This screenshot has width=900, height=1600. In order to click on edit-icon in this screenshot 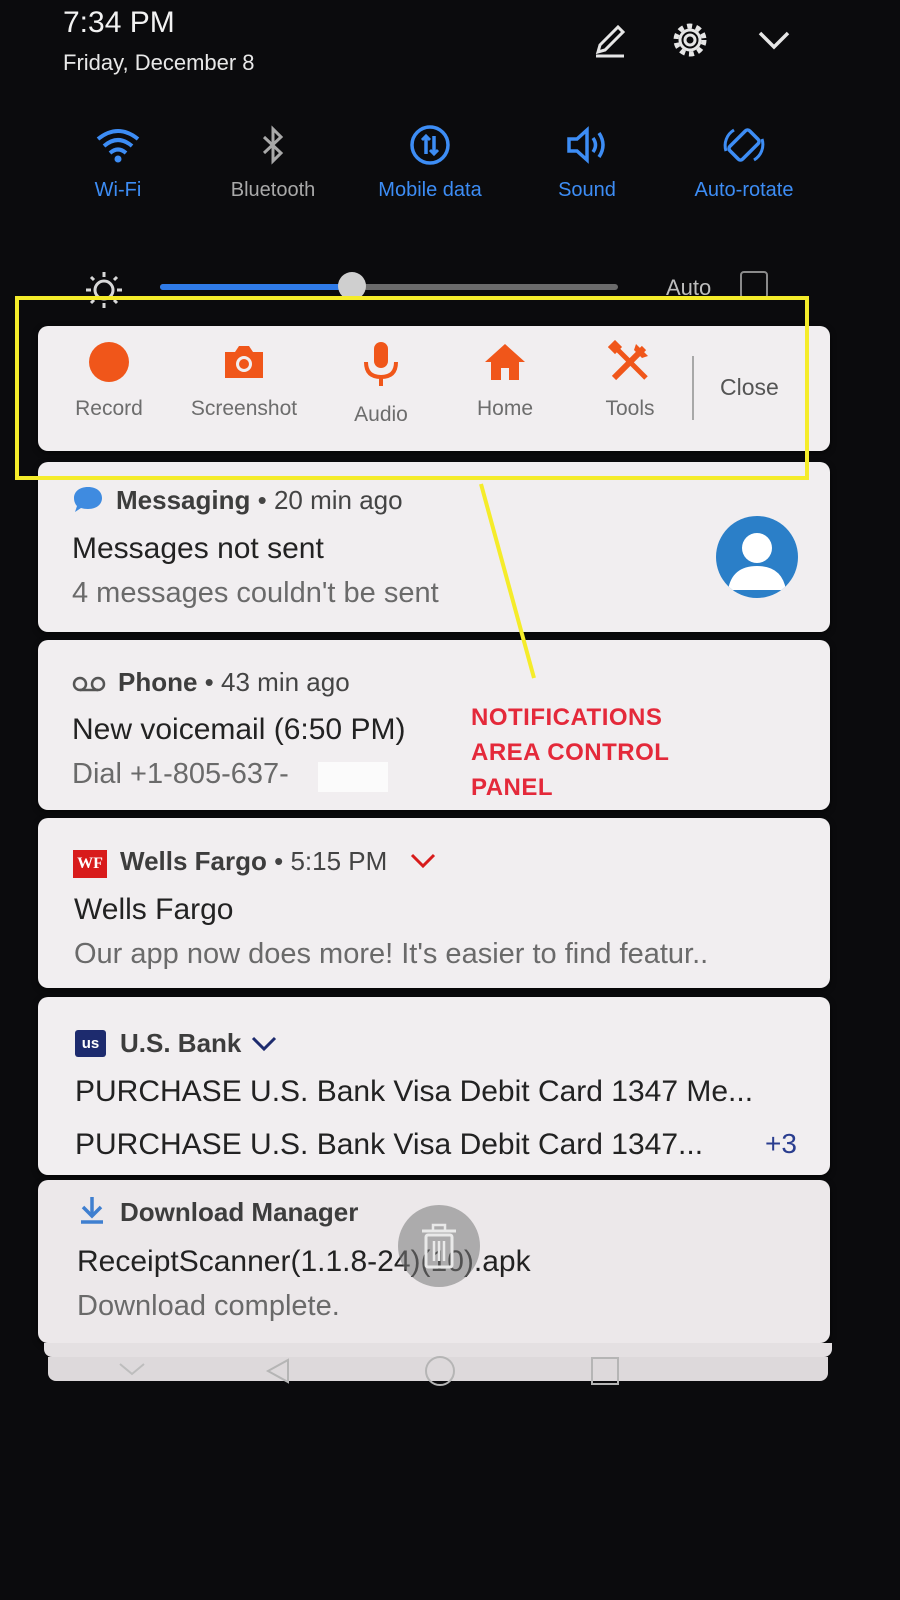, I will do `click(610, 40)`.